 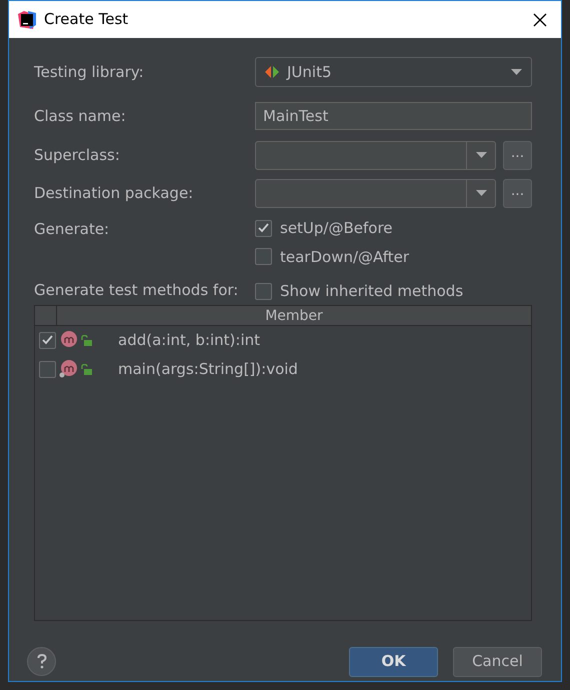 What do you see at coordinates (137, 290) in the screenshot?
I see `field-label: Generate test methods for:` at bounding box center [137, 290].